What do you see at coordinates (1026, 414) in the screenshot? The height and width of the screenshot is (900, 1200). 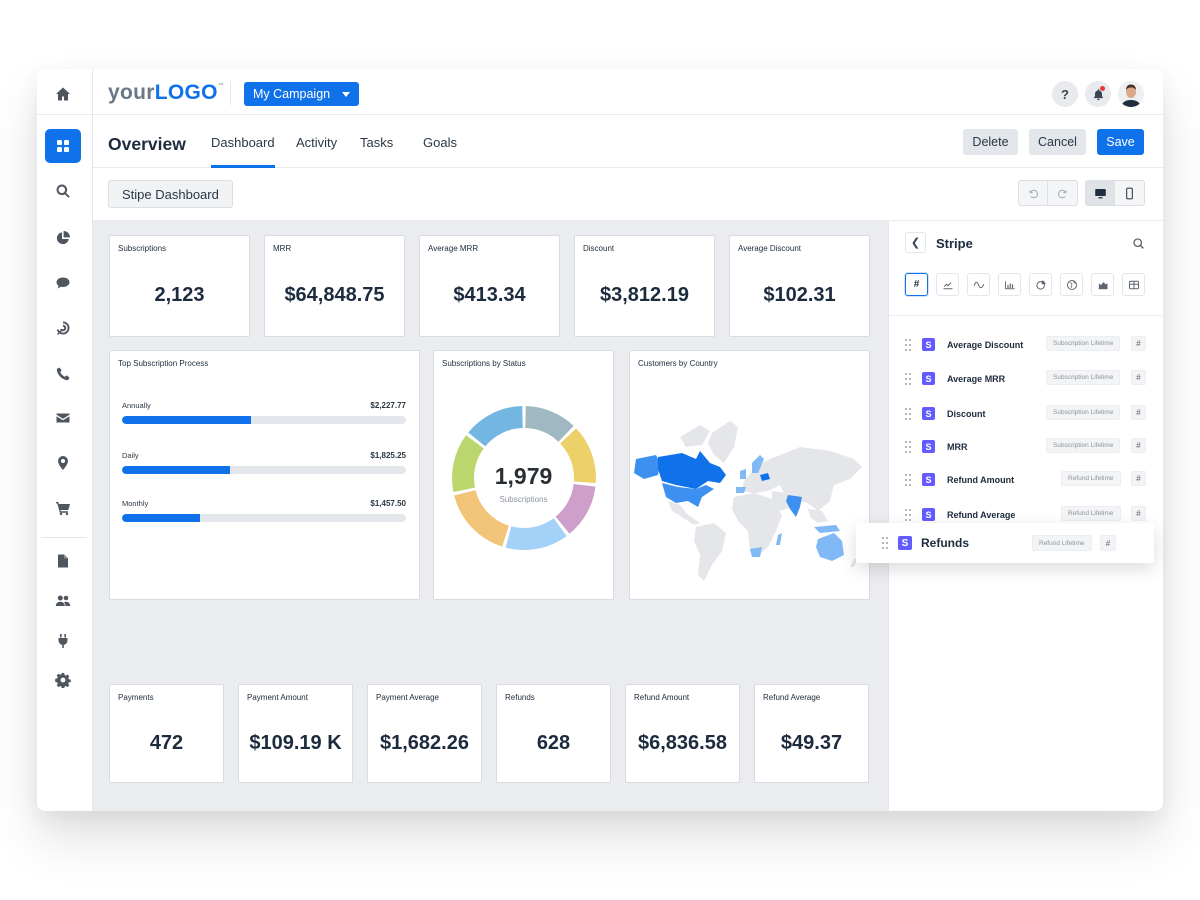 I see `metric-list-item: S Discount Subscription Lifetime #` at bounding box center [1026, 414].